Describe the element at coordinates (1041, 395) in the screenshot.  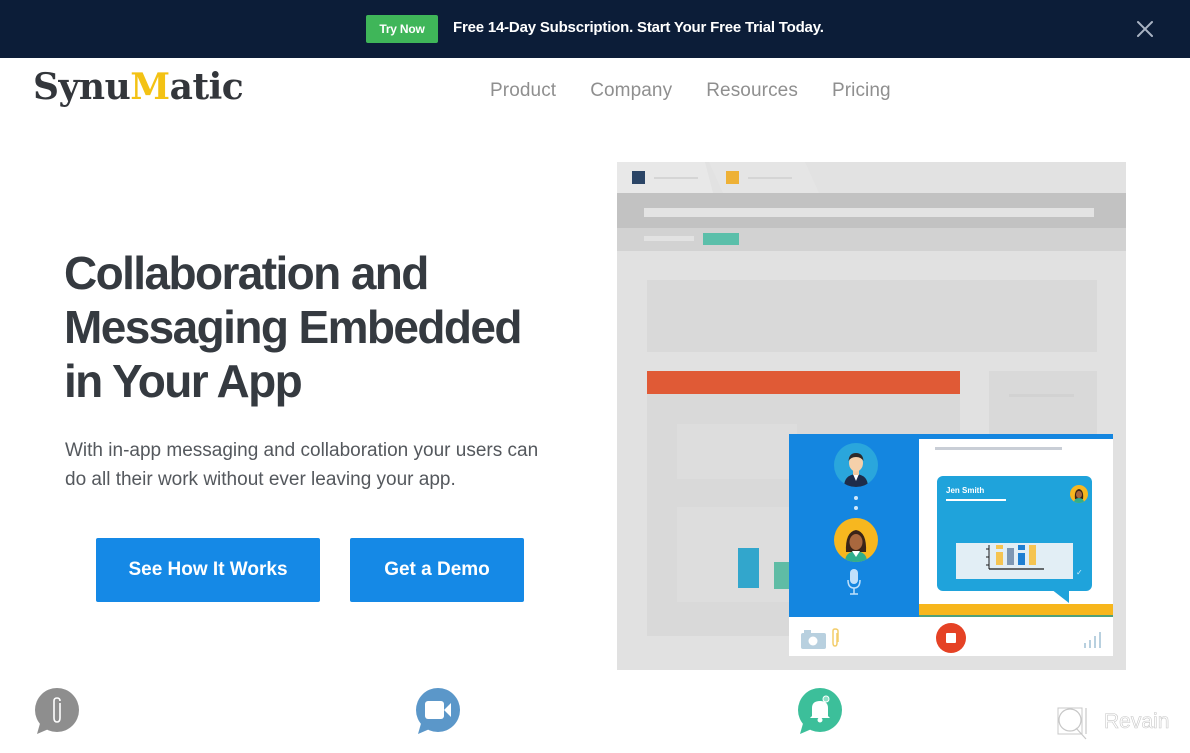
I see `mock-side-line` at that location.